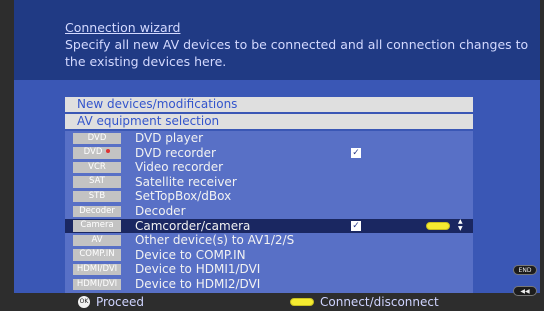 This screenshot has width=544, height=311. I want to click on device-row-dvd-player: DVD DVD player, so click(269, 138).